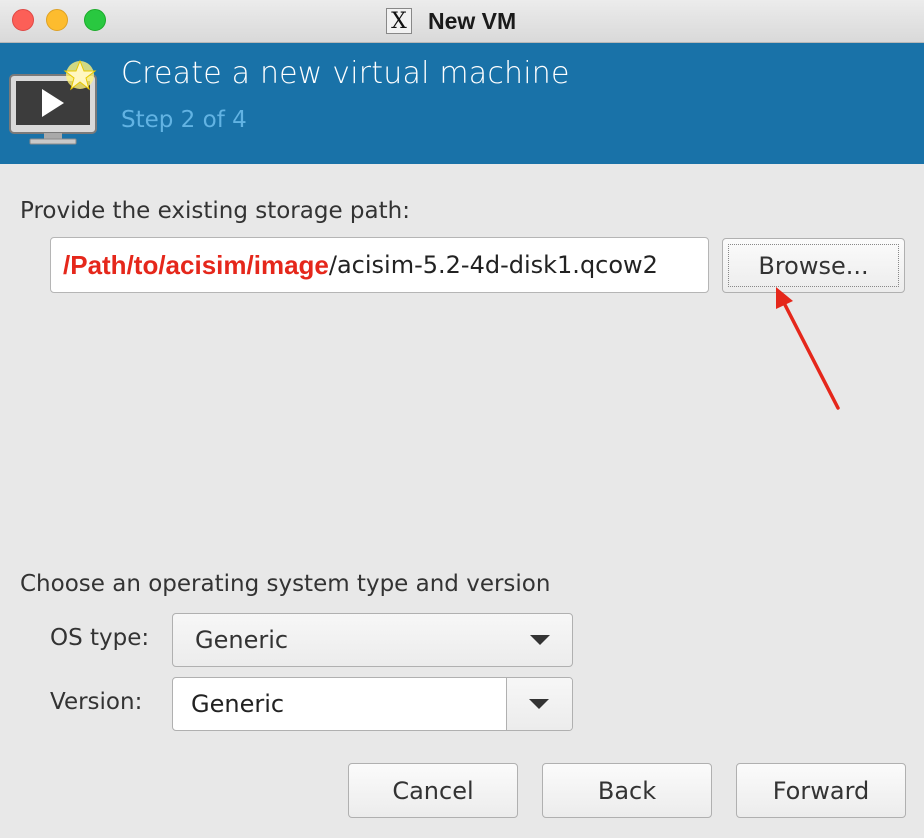  I want to click on version-combo: Generic, so click(372, 704).